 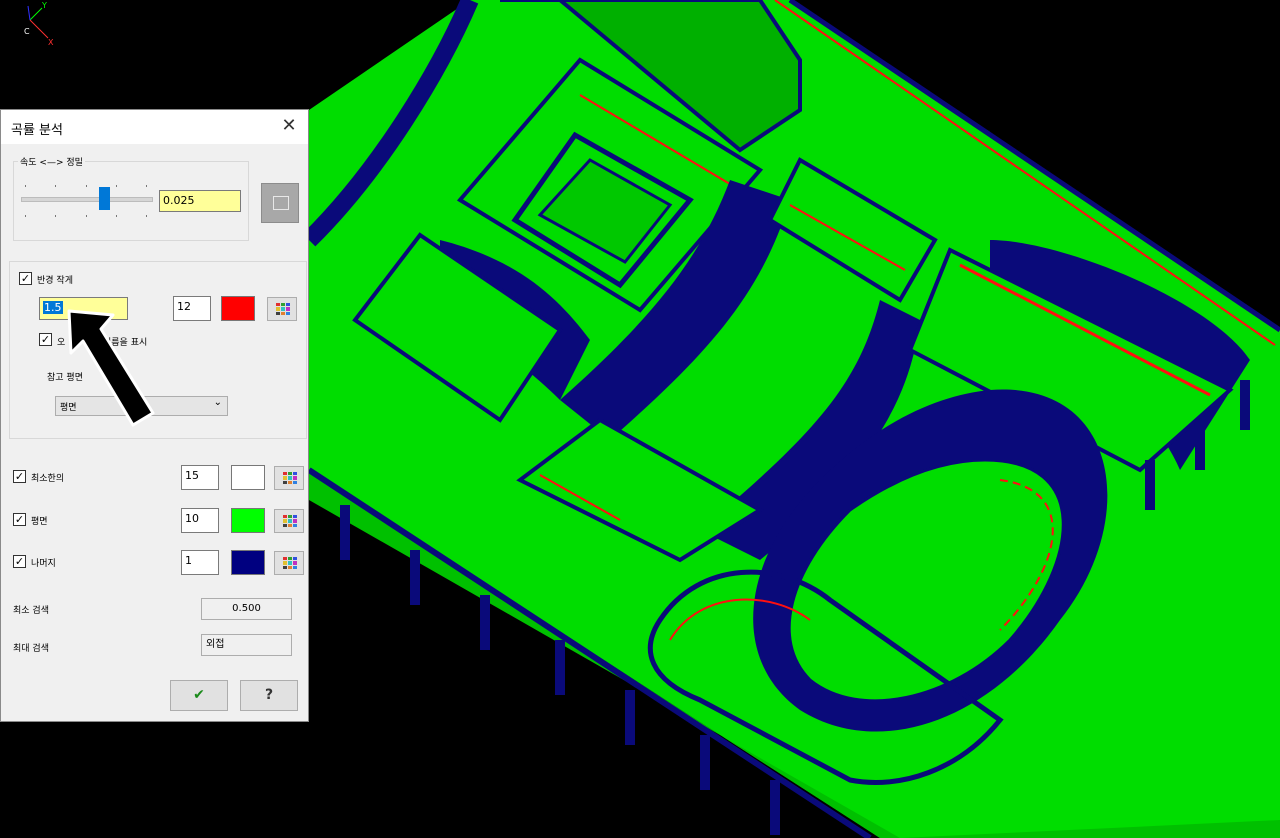 I want to click on apply-icon, so click(x=281, y=203).